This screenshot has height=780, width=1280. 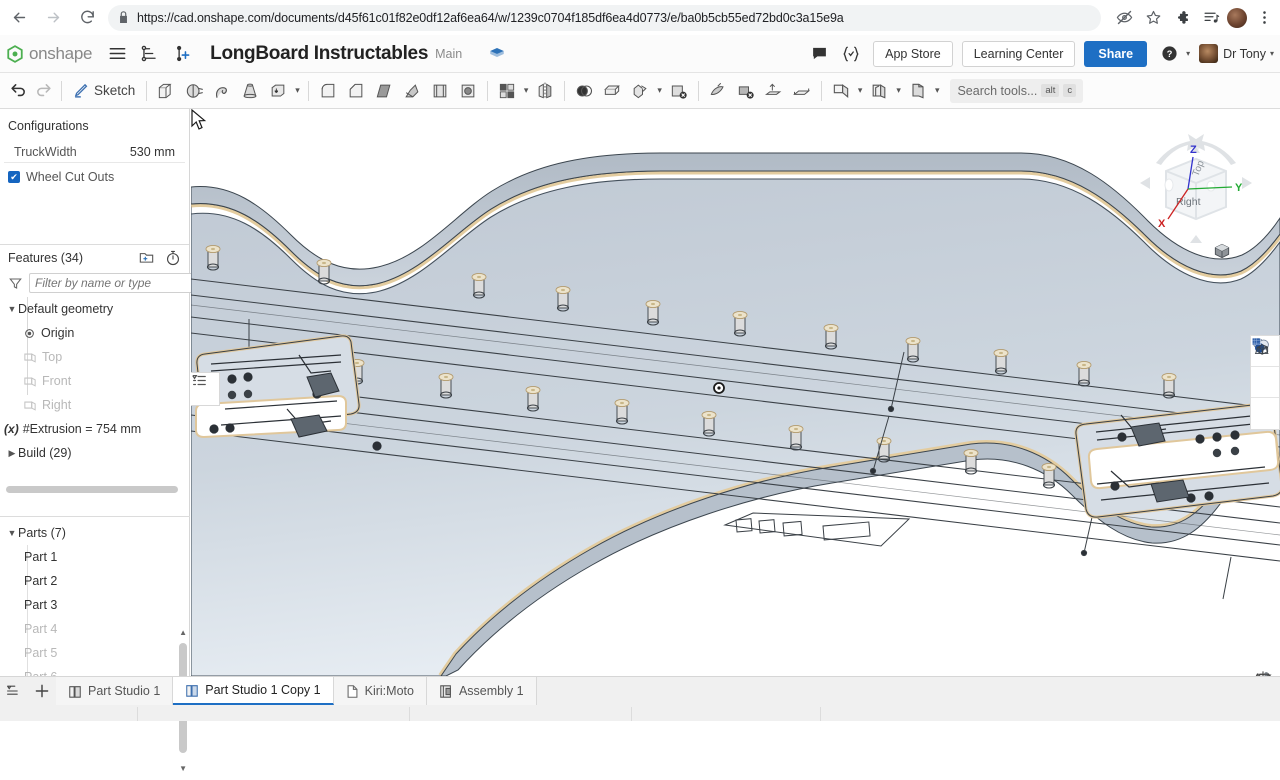 What do you see at coordinates (526, 90) in the screenshot?
I see `pattern-chevron-down-icon: ▾` at bounding box center [526, 90].